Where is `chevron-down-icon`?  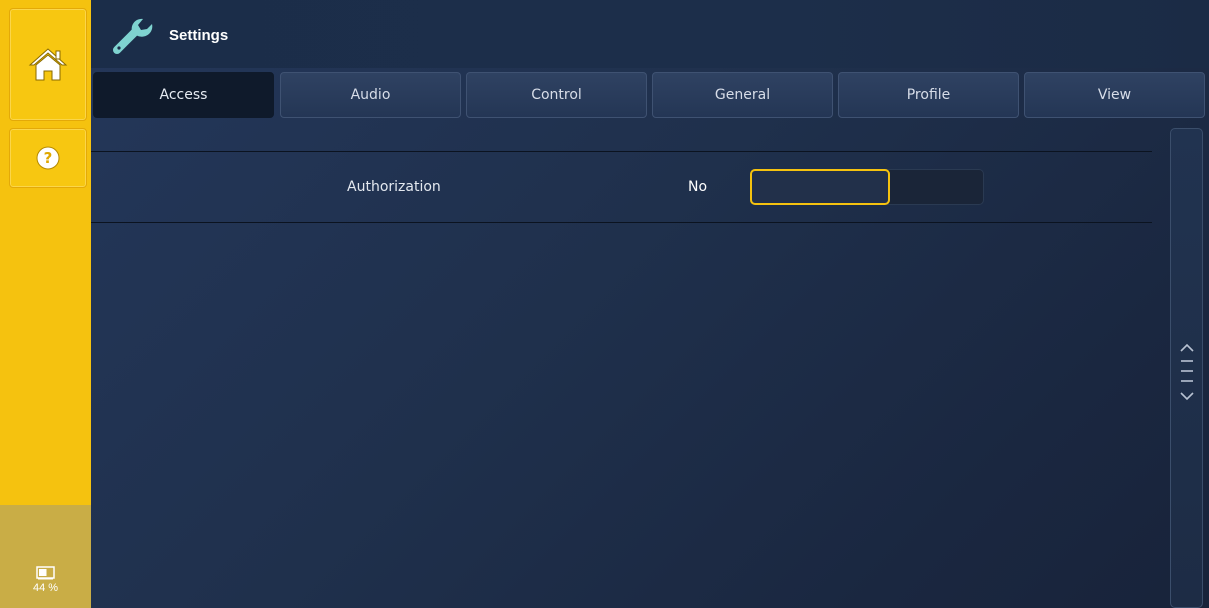 chevron-down-icon is located at coordinates (1186, 396).